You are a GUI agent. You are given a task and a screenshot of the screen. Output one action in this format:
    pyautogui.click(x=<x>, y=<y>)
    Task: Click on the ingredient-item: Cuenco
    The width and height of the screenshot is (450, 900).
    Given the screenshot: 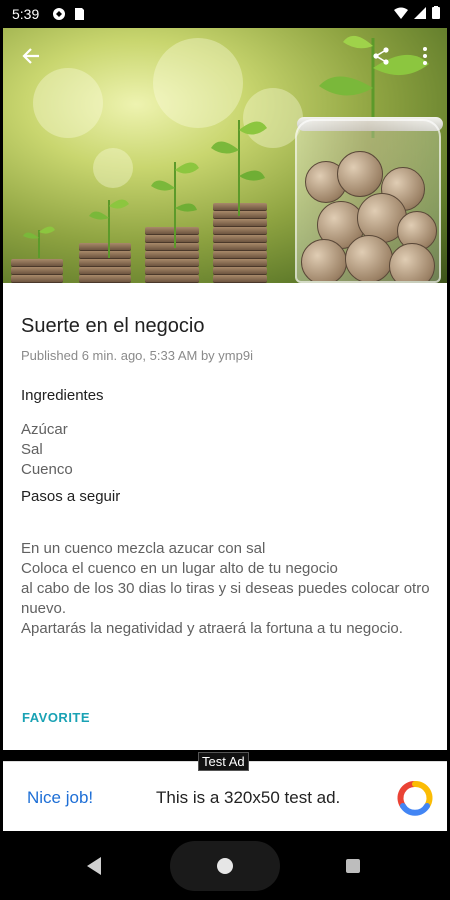 What is the action you would take?
    pyautogui.click(x=47, y=469)
    